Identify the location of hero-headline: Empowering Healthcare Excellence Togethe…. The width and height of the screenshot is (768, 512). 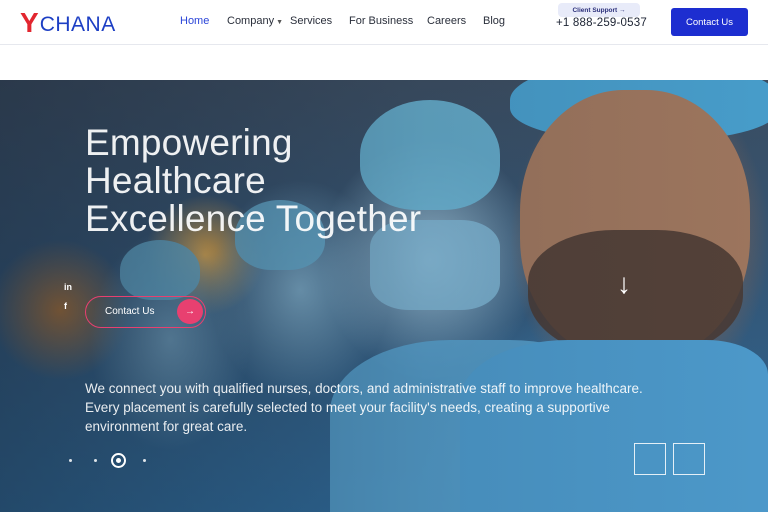
(253, 181).